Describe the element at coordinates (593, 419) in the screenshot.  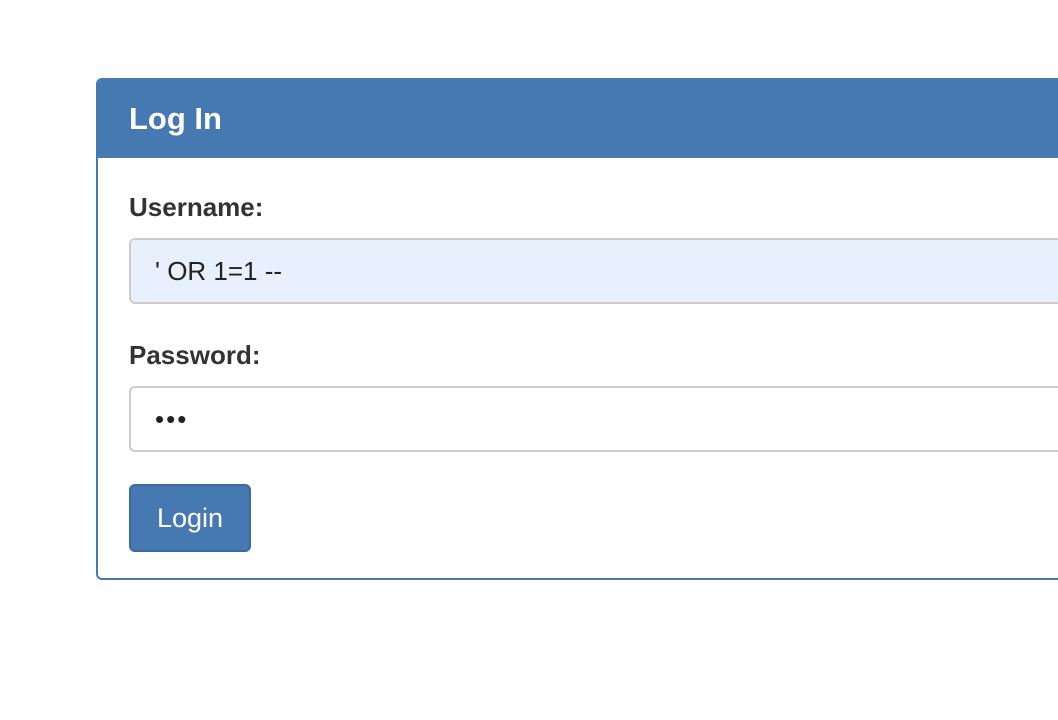
I see `password-input` at that location.